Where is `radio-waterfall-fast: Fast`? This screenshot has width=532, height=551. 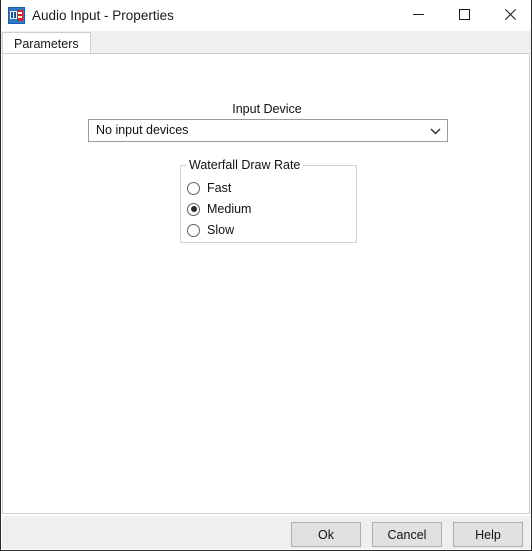
radio-waterfall-fast: Fast is located at coordinates (209, 188).